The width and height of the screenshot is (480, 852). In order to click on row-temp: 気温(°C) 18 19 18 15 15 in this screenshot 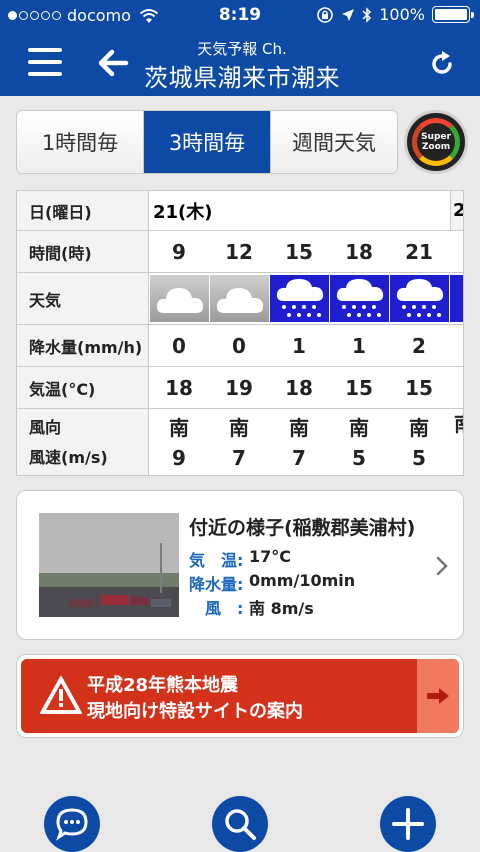, I will do `click(240, 388)`.